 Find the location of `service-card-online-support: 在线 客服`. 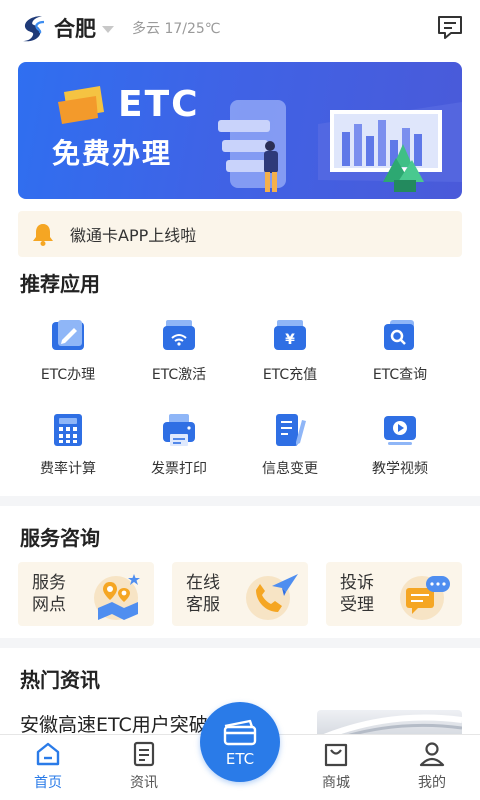

service-card-online-support: 在线 客服 is located at coordinates (240, 594).